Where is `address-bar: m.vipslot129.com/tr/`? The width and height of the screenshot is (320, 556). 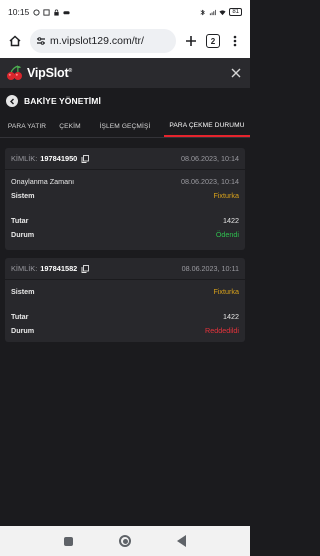
address-bar: m.vipslot129.com/tr/ is located at coordinates (103, 41).